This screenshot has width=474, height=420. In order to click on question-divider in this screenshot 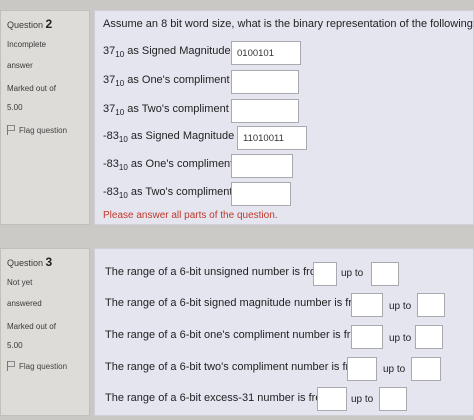, I will do `click(237, 239)`.